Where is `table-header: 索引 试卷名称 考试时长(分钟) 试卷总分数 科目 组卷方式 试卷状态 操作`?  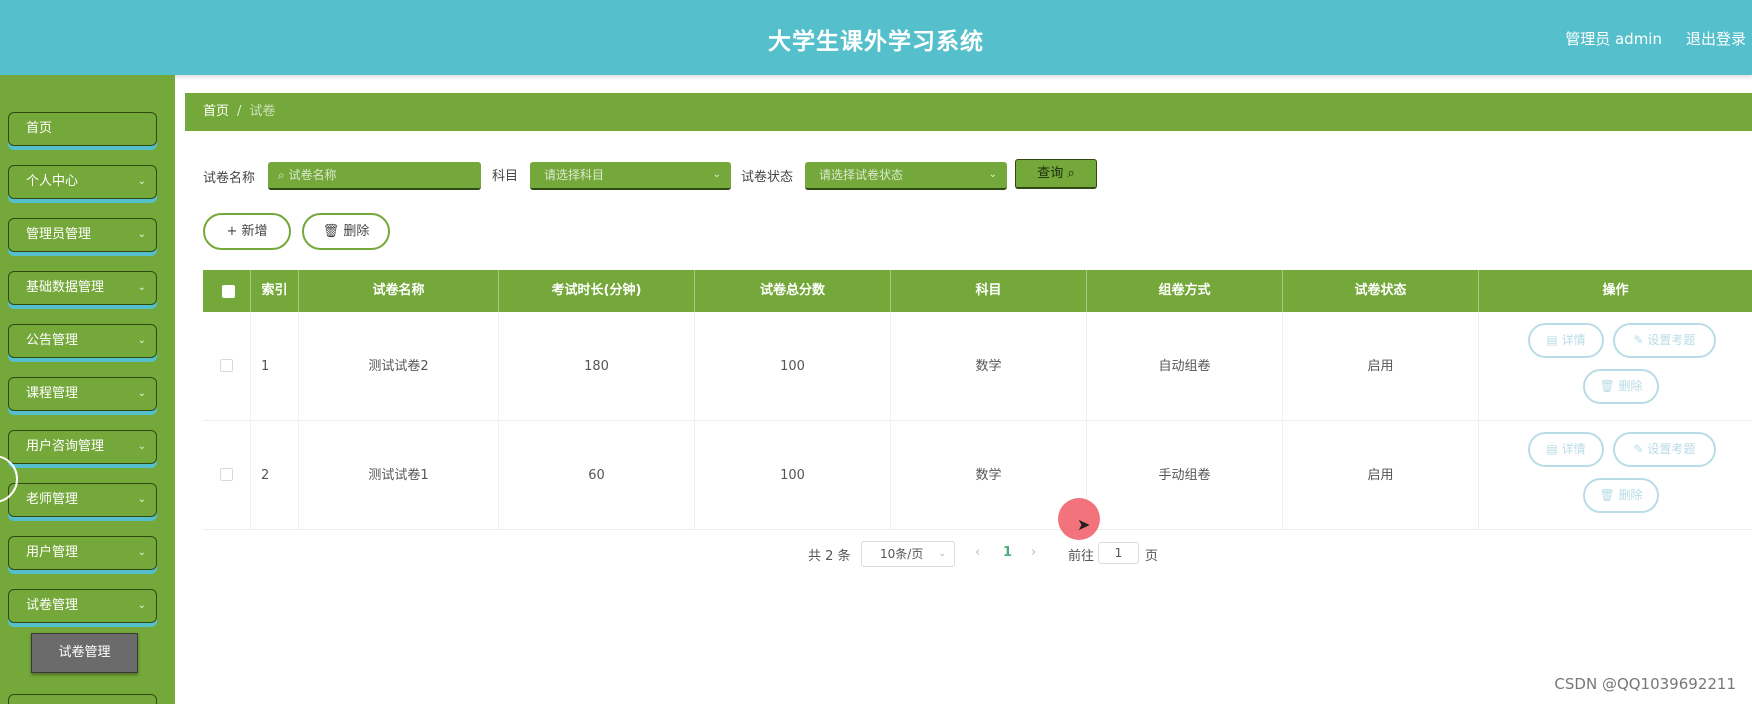
table-header: 索引 试卷名称 考试时长(分钟) 试卷总分数 科目 组卷方式 试卷状态 操作 is located at coordinates (977, 291).